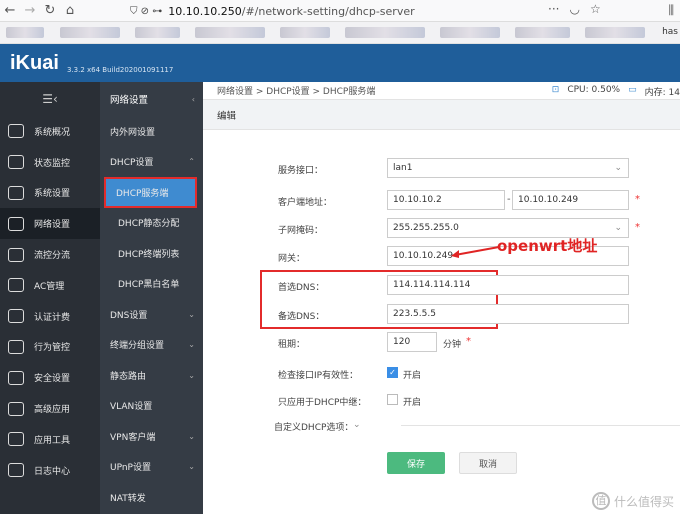 The width and height of the screenshot is (680, 514). I want to click on lease-value: 120, so click(402, 342).